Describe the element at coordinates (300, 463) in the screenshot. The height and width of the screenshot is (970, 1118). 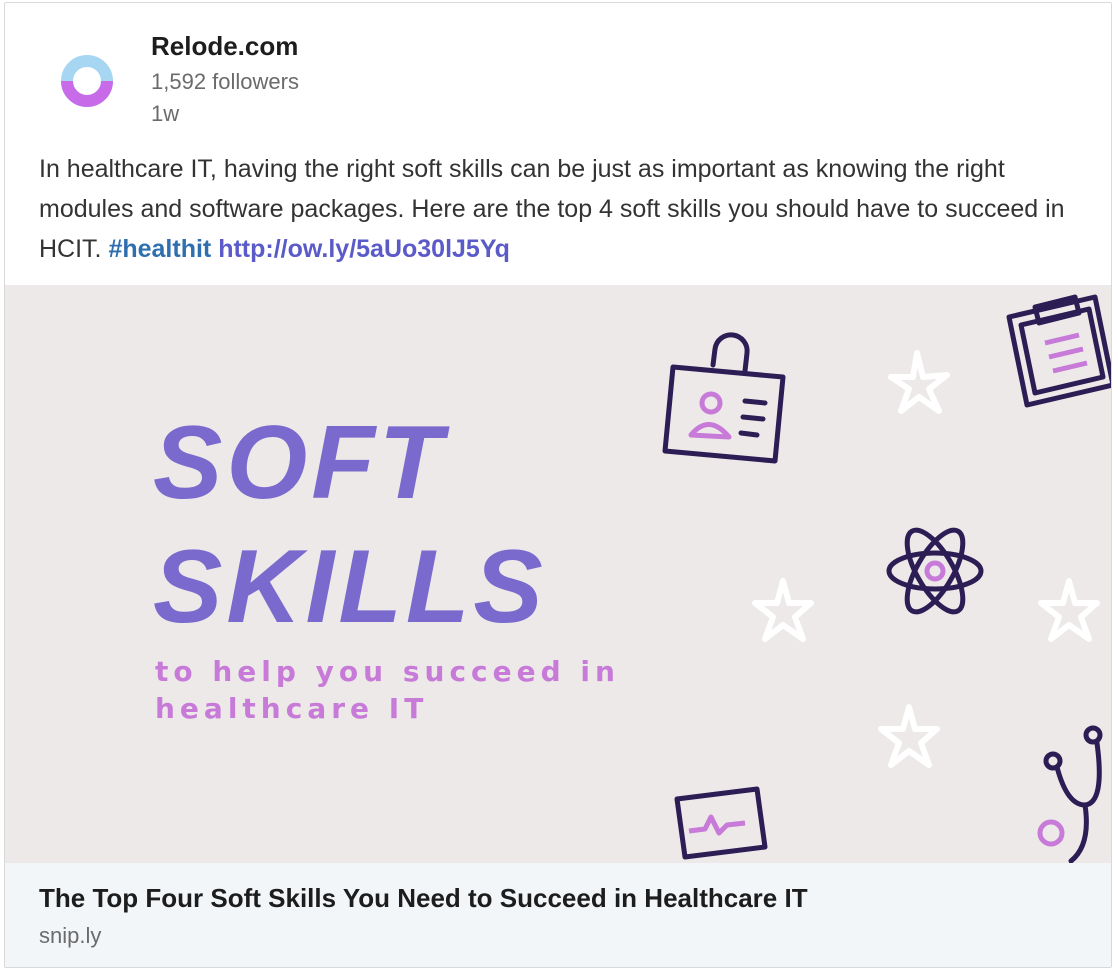
I see `banner-title-line1: SOFT` at that location.